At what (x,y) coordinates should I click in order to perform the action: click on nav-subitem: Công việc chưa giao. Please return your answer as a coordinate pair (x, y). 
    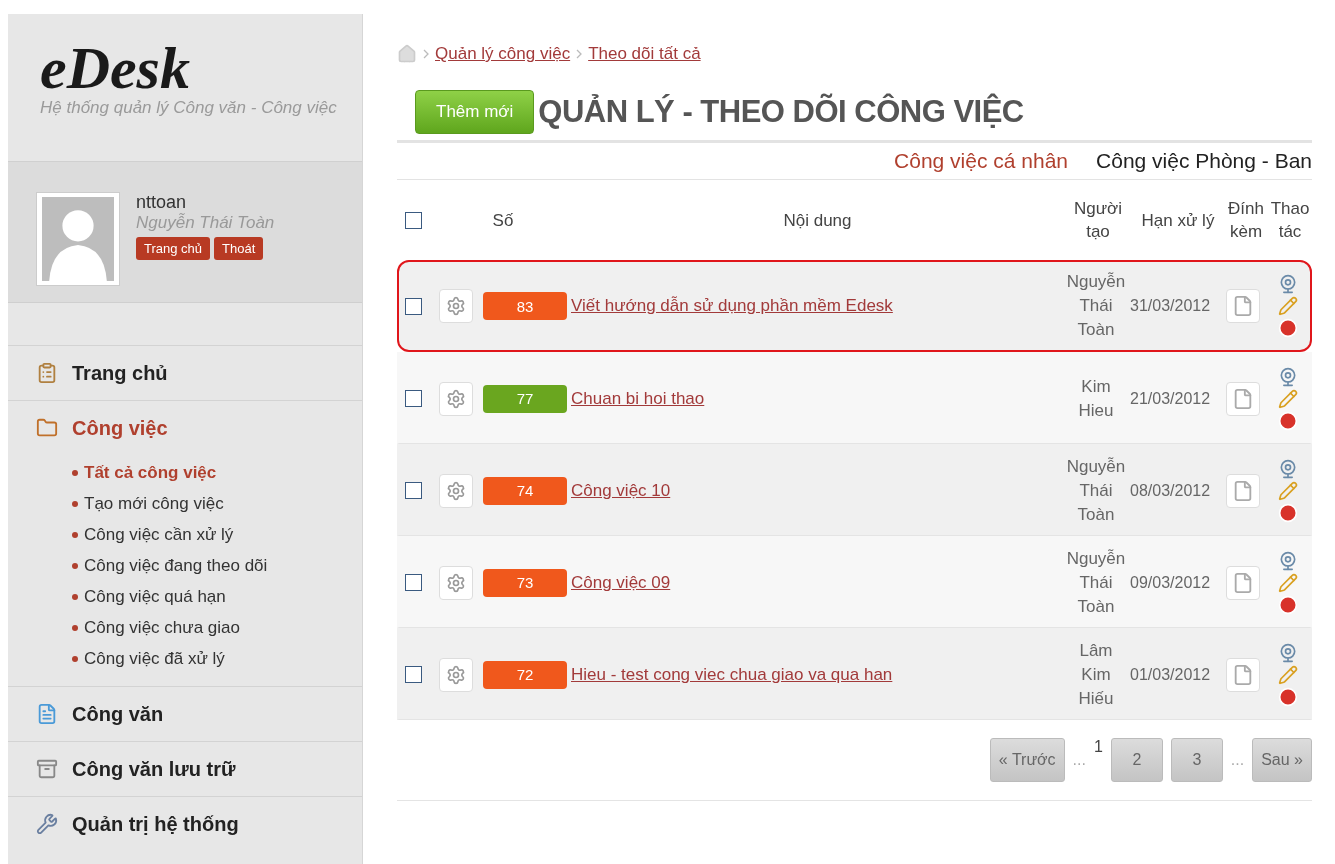
    Looking at the image, I should click on (217, 627).